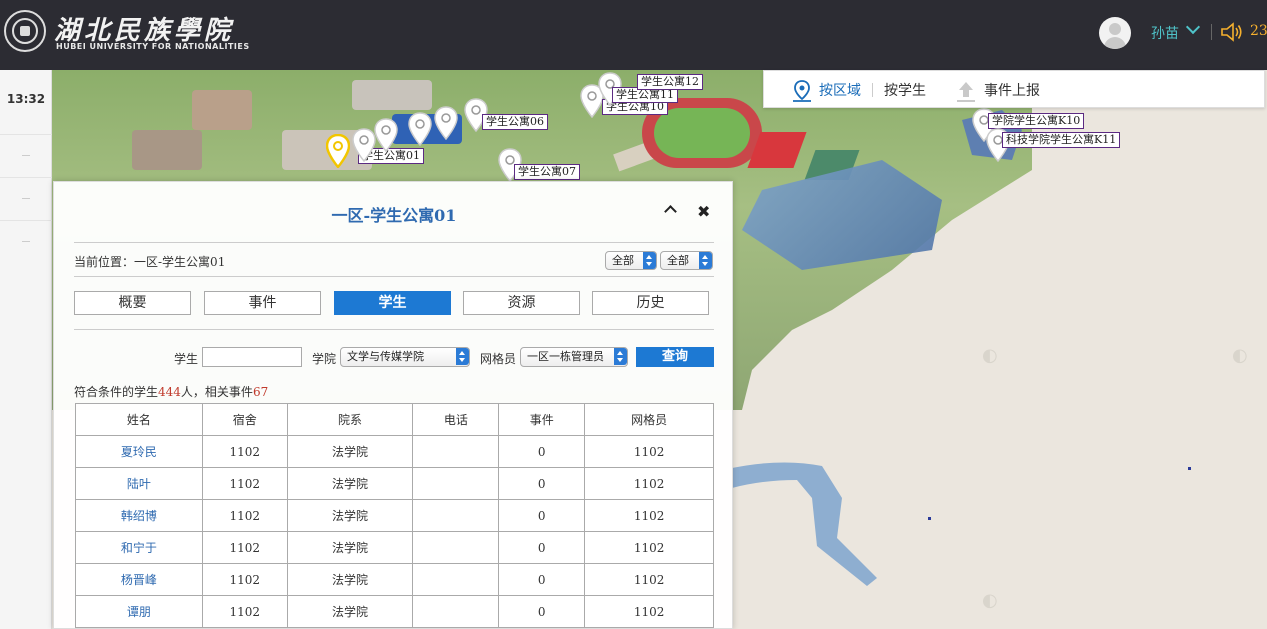 The width and height of the screenshot is (1267, 629). What do you see at coordinates (139, 515) in the screenshot?
I see `student-name-link: 韩绍博` at bounding box center [139, 515].